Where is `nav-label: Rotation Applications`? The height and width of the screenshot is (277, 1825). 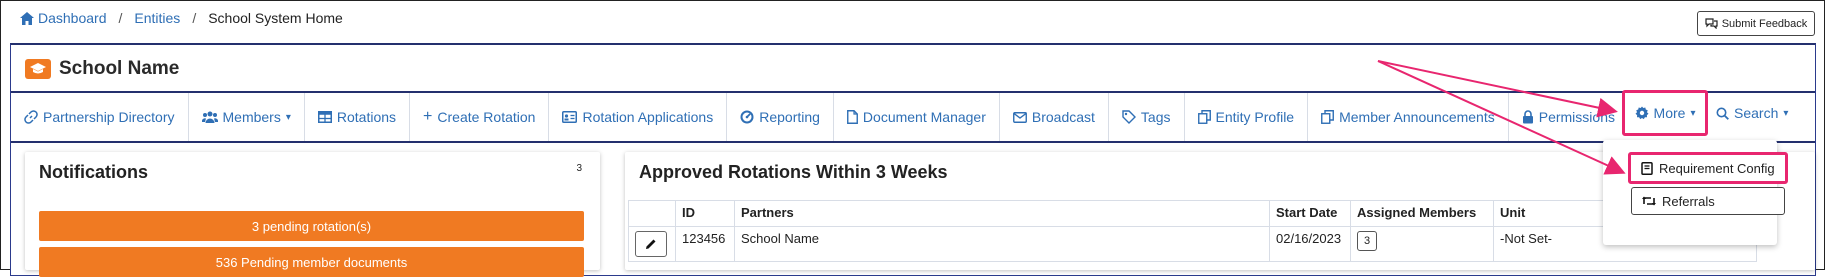 nav-label: Rotation Applications is located at coordinates (648, 117).